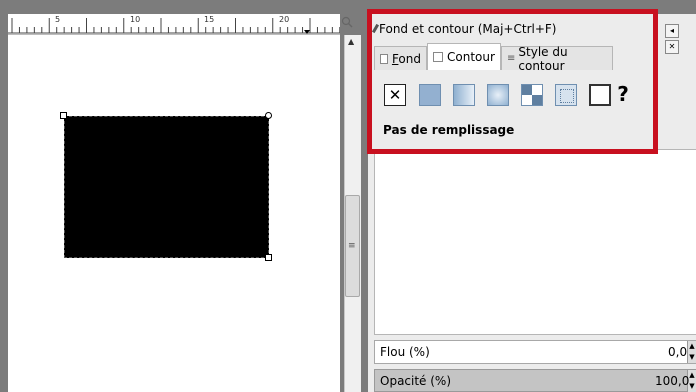 This screenshot has width=696, height=392. Describe the element at coordinates (405, 352) in the screenshot. I see `blur-label: Flou (%)` at that location.